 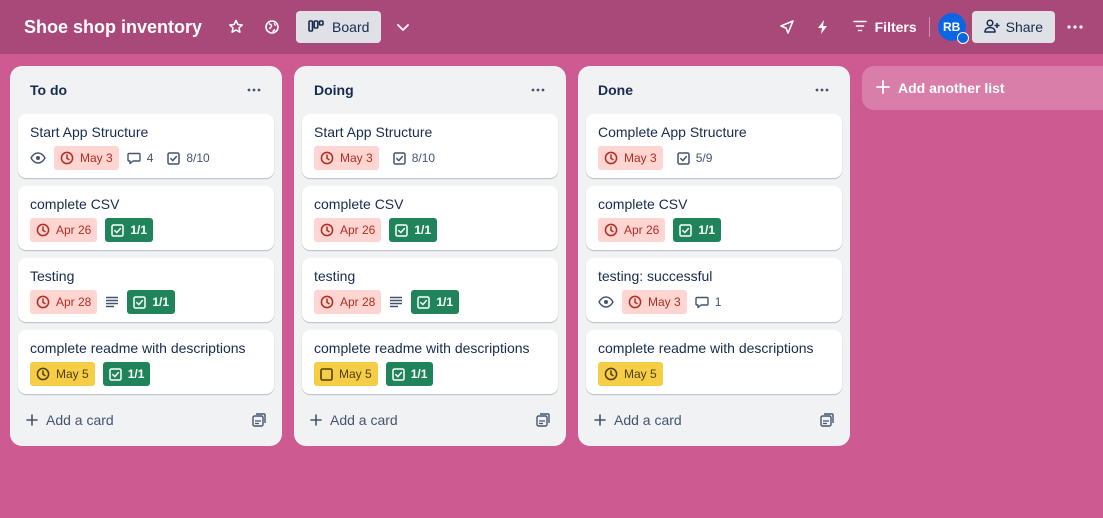 I want to click on card-badges: May 3 8/10, so click(x=430, y=158).